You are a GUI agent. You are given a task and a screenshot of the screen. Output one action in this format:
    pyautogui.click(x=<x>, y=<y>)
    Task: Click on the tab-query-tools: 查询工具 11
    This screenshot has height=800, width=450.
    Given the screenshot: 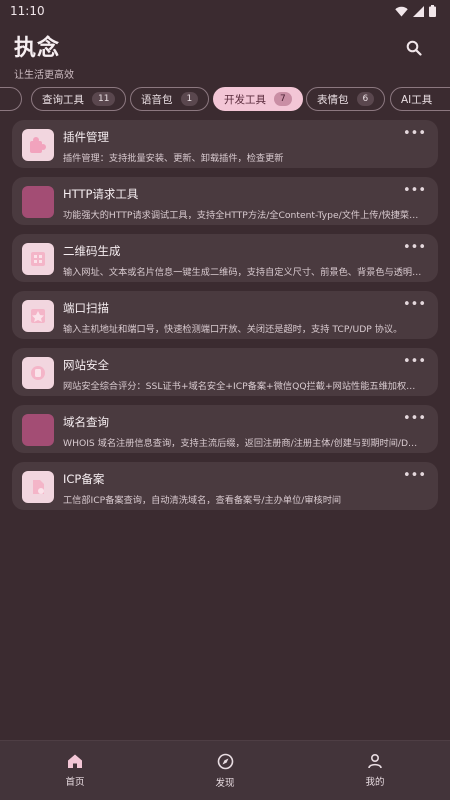 What is the action you would take?
    pyautogui.click(x=79, y=99)
    